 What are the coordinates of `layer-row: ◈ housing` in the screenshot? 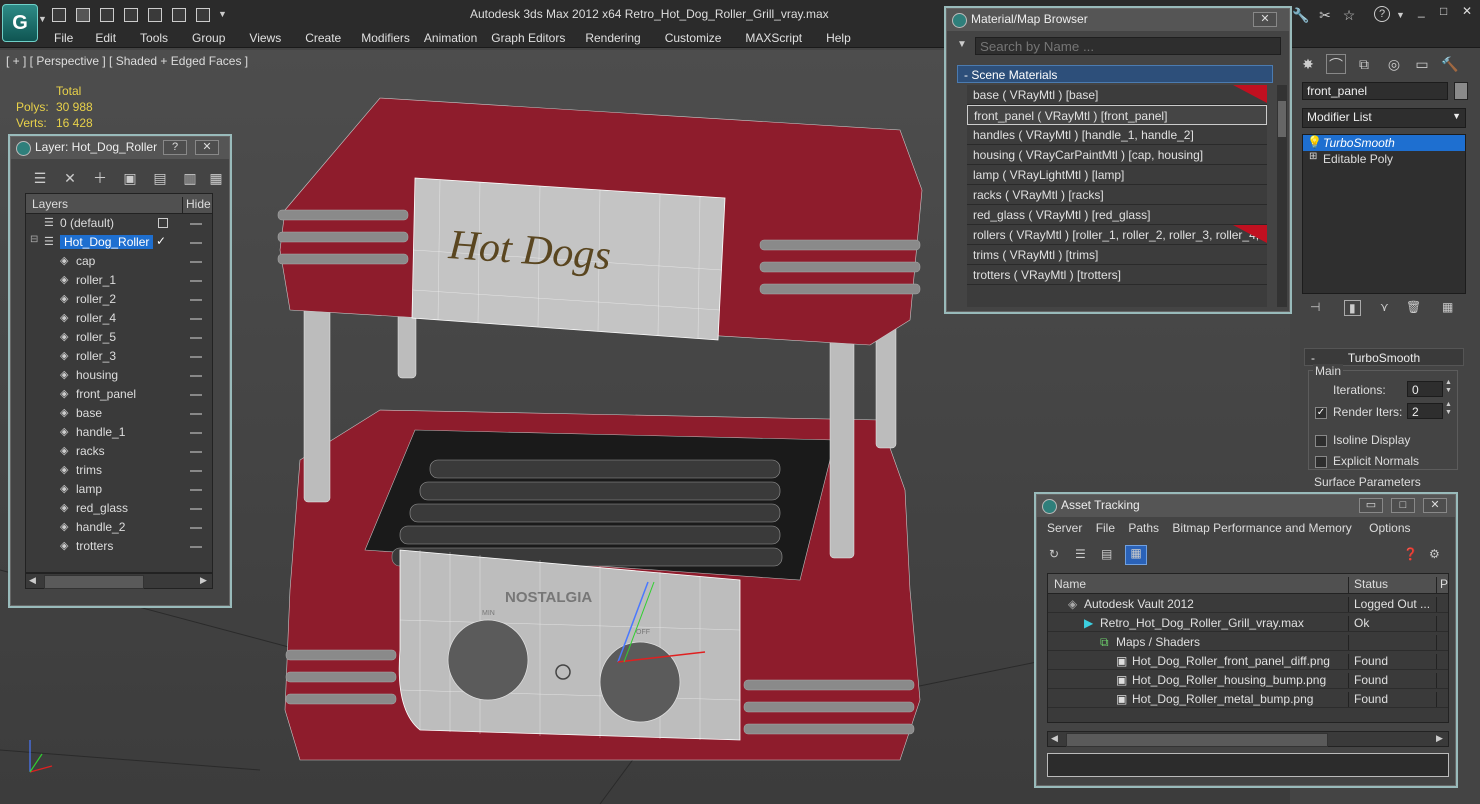 It's located at (119, 375).